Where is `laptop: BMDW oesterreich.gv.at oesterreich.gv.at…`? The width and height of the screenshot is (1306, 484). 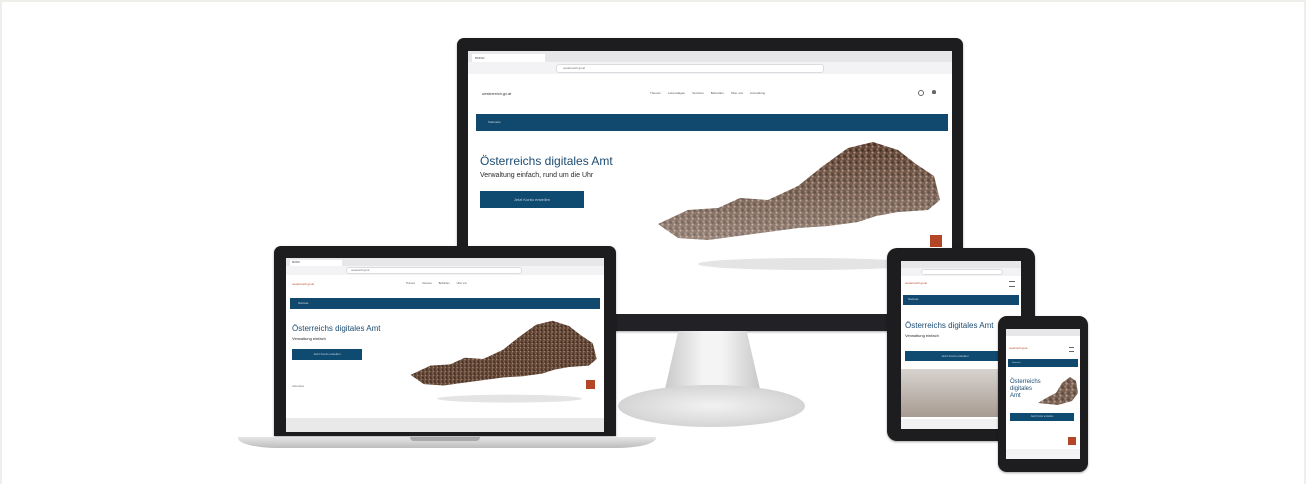 laptop: BMDW oesterreich.gv.at oesterreich.gv.at… is located at coordinates (445, 341).